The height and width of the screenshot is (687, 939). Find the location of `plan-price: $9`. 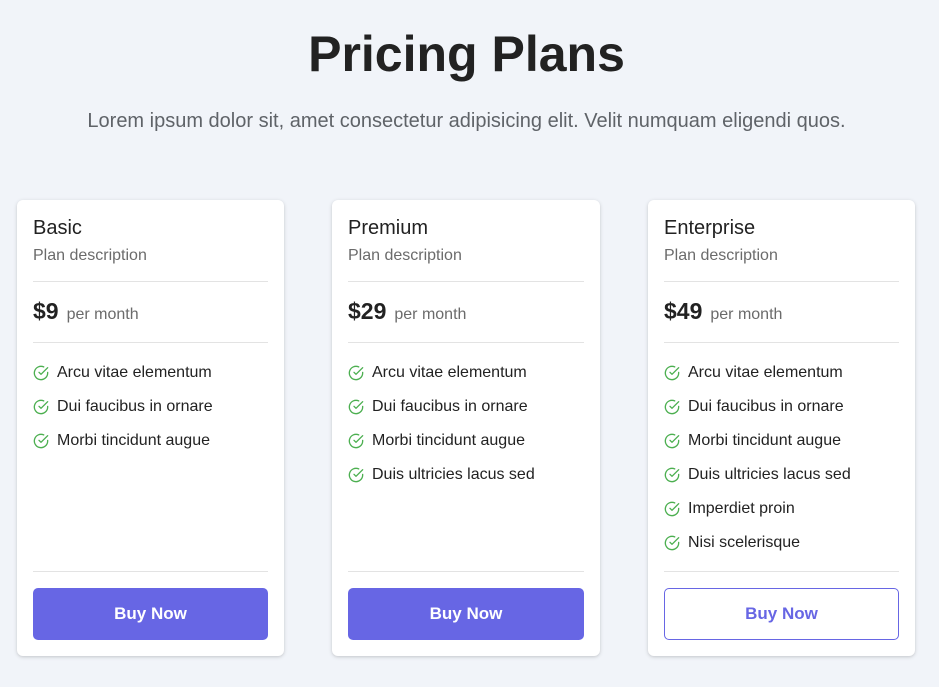

plan-price: $9 is located at coordinates (46, 311).